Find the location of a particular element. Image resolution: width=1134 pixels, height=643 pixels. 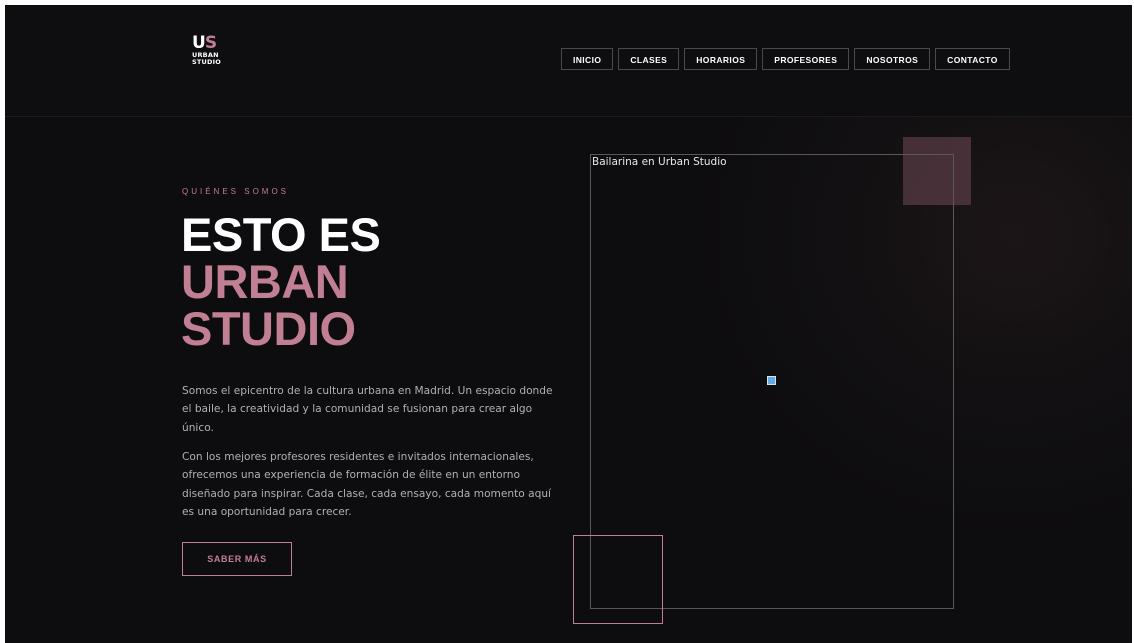

logo-line-studio: STUDIO is located at coordinates (206, 62).